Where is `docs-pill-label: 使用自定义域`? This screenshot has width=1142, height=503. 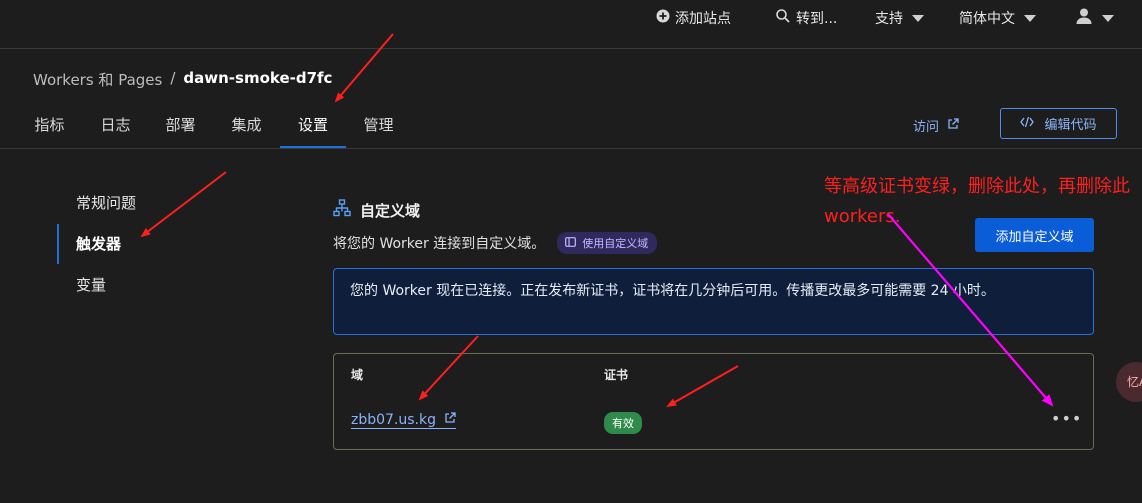 docs-pill-label: 使用自定义域 is located at coordinates (615, 243).